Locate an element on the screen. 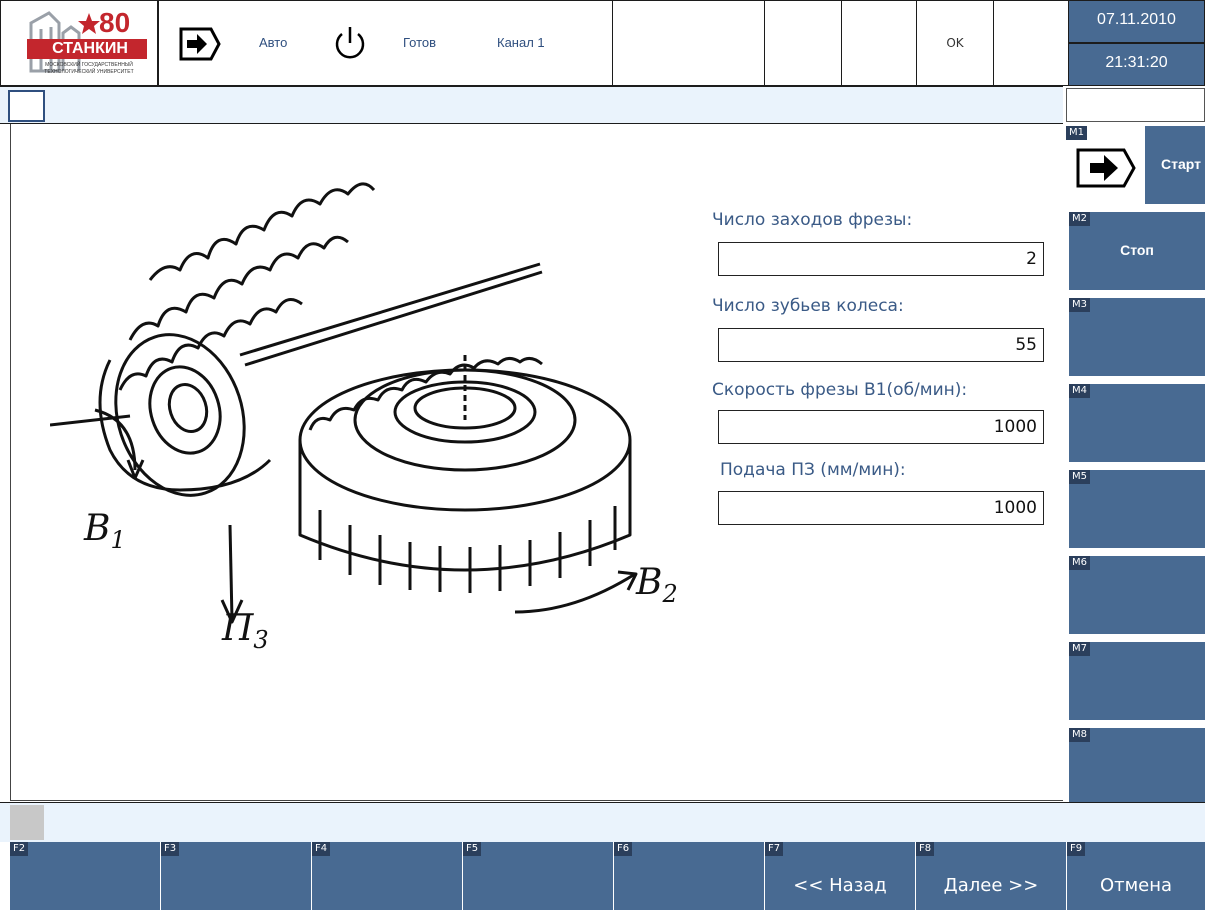 The image size is (1205, 910). label-b2: B2 is located at coordinates (657, 585).